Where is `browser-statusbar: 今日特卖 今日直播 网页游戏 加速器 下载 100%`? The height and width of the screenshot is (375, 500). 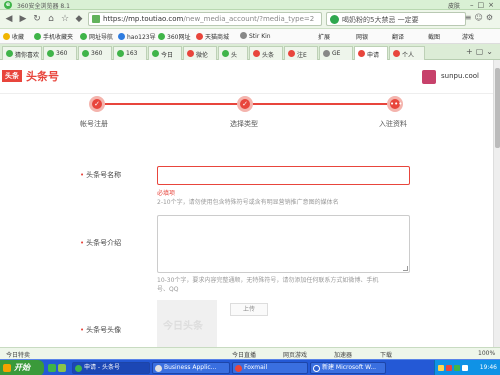 browser-statusbar: 今日特卖 今日直播 网页游戏 加速器 下载 100% is located at coordinates (250, 353).